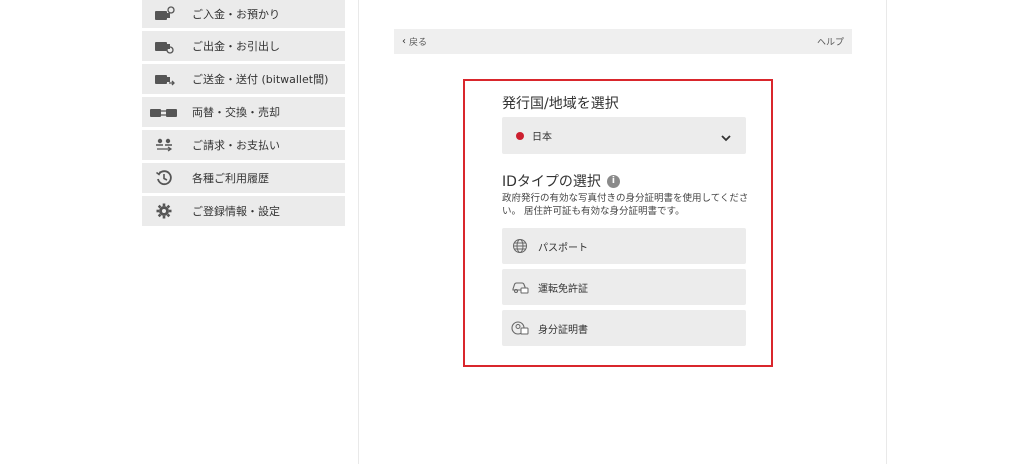  What do you see at coordinates (260, 79) in the screenshot?
I see `sidebar-item-label: ご送金・送付 (bitwallet間)` at bounding box center [260, 79].